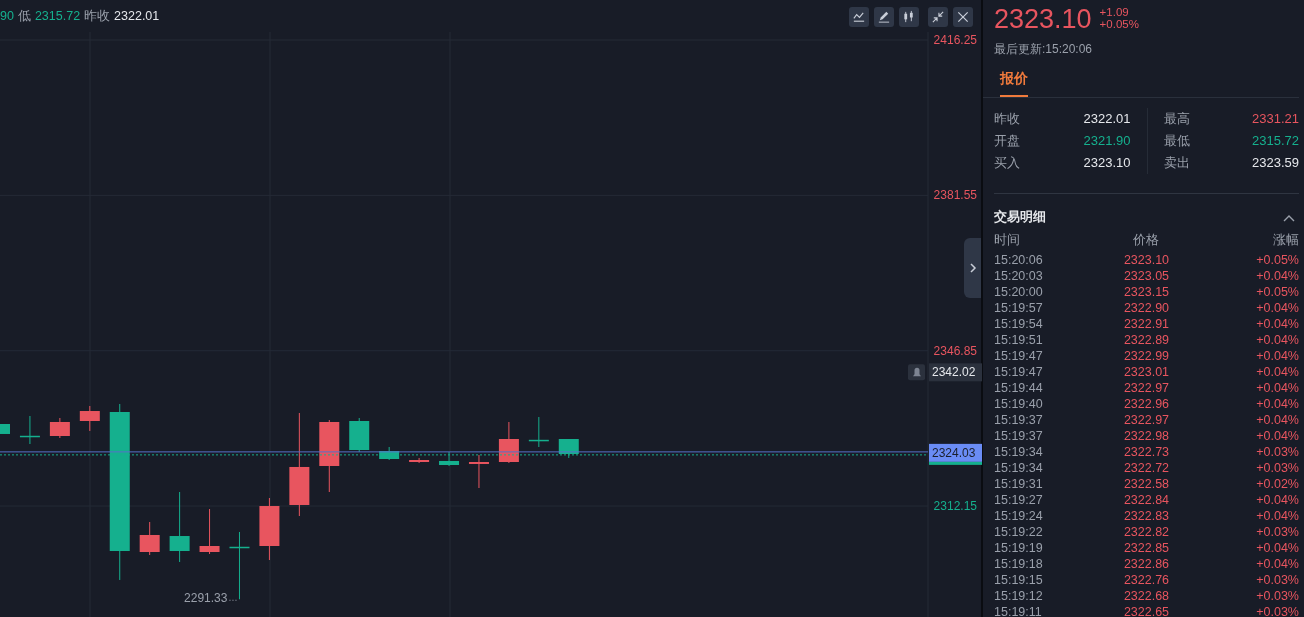 This screenshot has height=617, width=1304. Describe the element at coordinates (1146, 610) in the screenshot. I see `trade-price: 2322.65` at that location.